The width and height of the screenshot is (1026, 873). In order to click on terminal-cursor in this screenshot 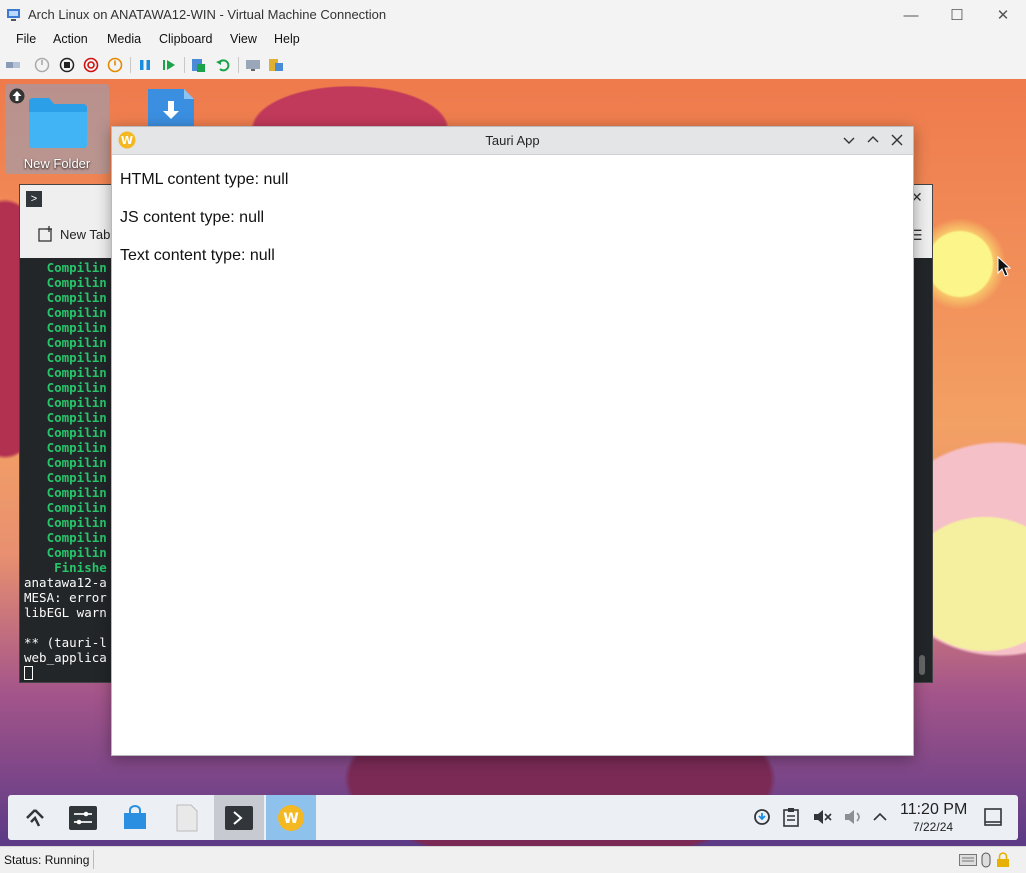, I will do `click(28, 673)`.